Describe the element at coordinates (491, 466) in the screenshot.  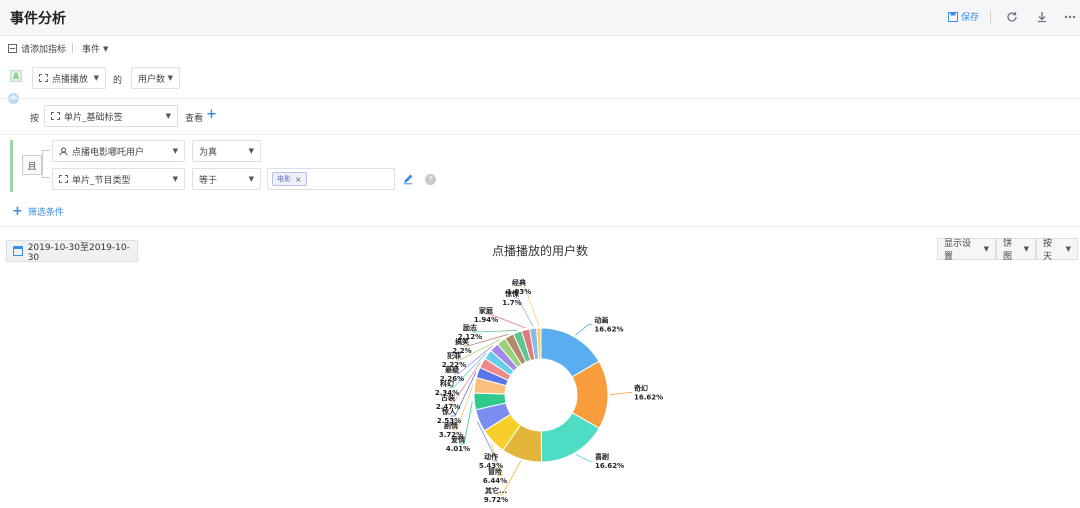
I see `slice-value-label: 5.43%` at that location.